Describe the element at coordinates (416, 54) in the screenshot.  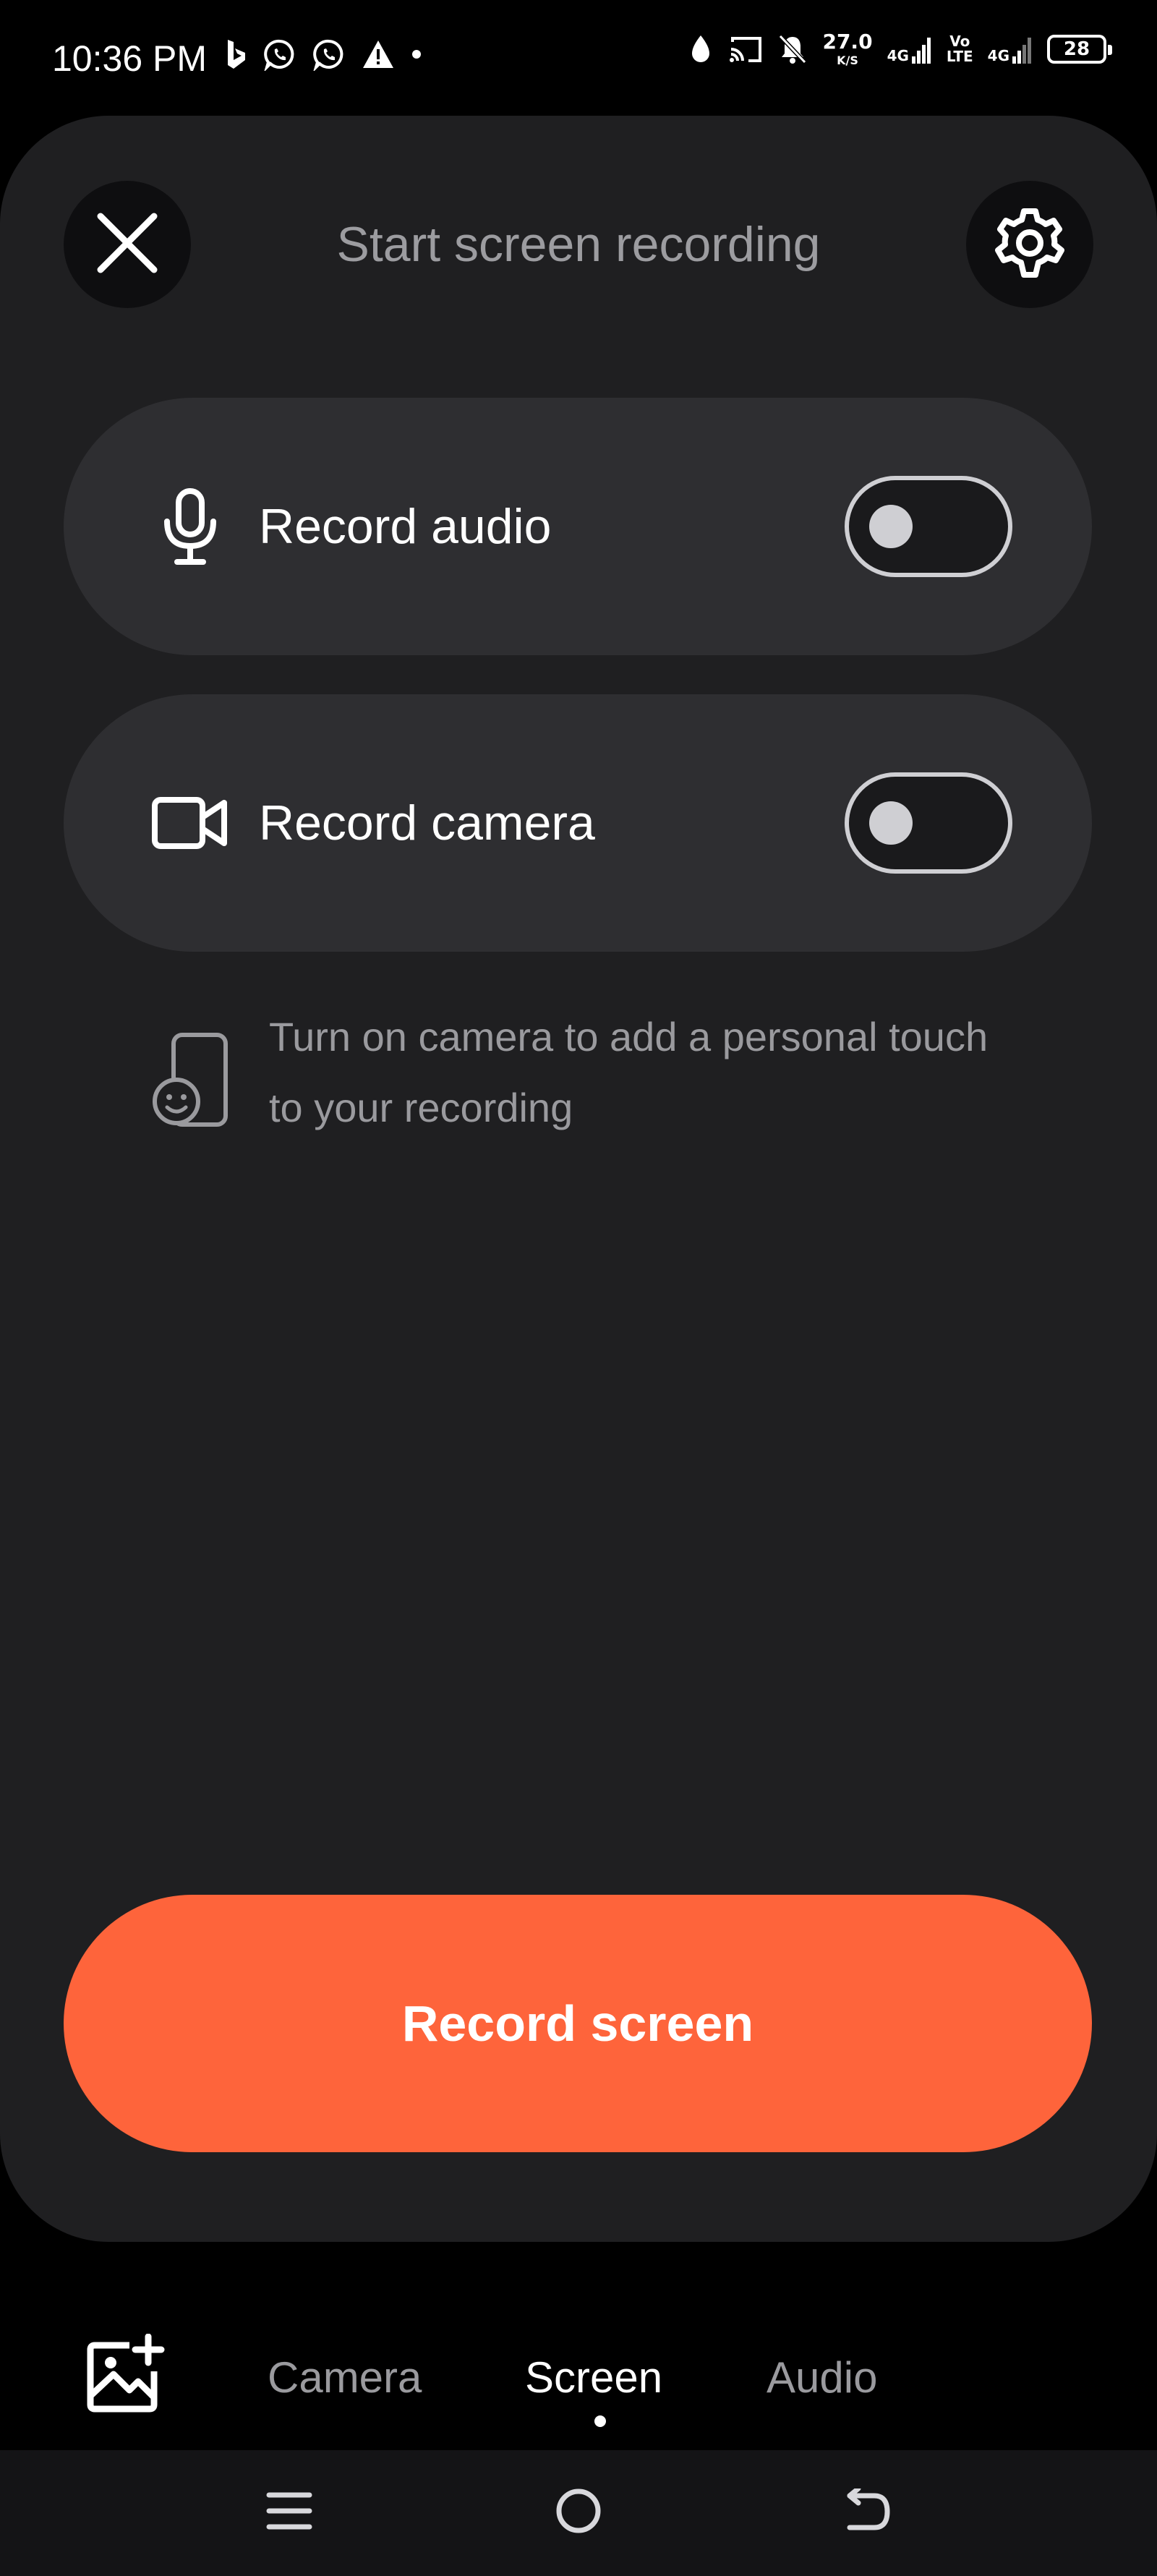
I see `dot-icon` at that location.